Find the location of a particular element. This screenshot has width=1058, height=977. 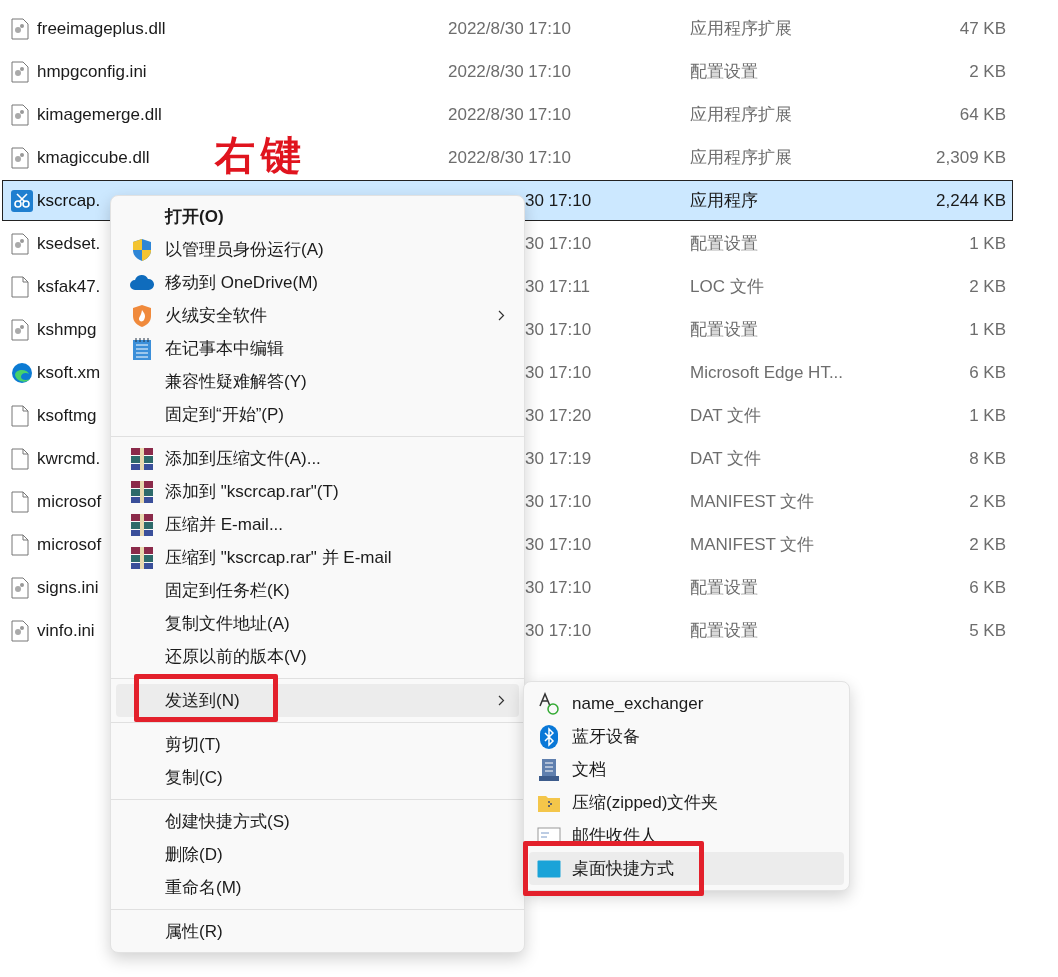

menu-item: 固定到任务栏(K) is located at coordinates (317, 590).